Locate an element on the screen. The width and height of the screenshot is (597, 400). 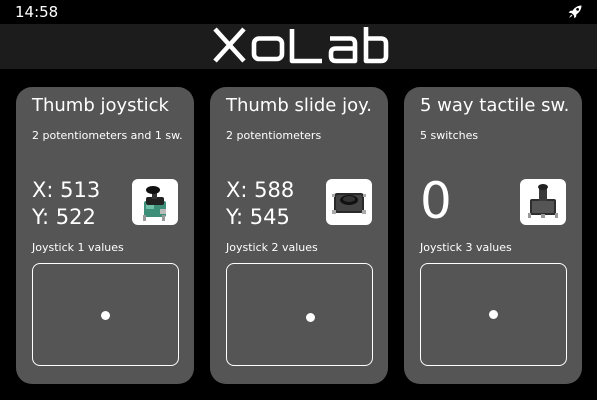
thumb-joystick-module-icon is located at coordinates (155, 202).